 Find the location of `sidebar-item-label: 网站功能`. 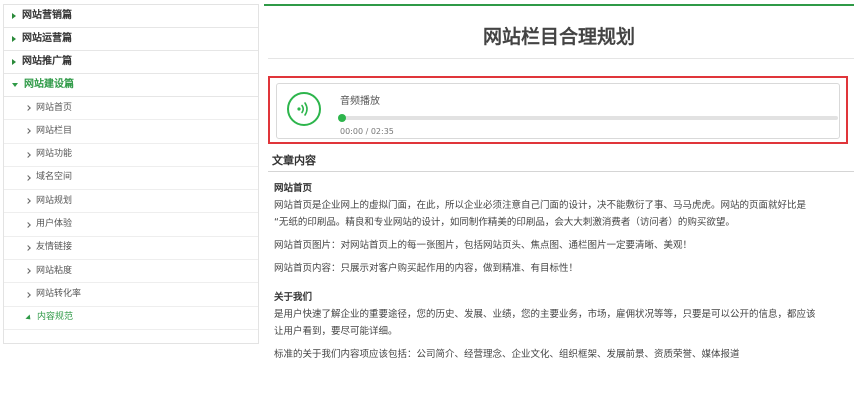

sidebar-item-label: 网站功能 is located at coordinates (54, 154).